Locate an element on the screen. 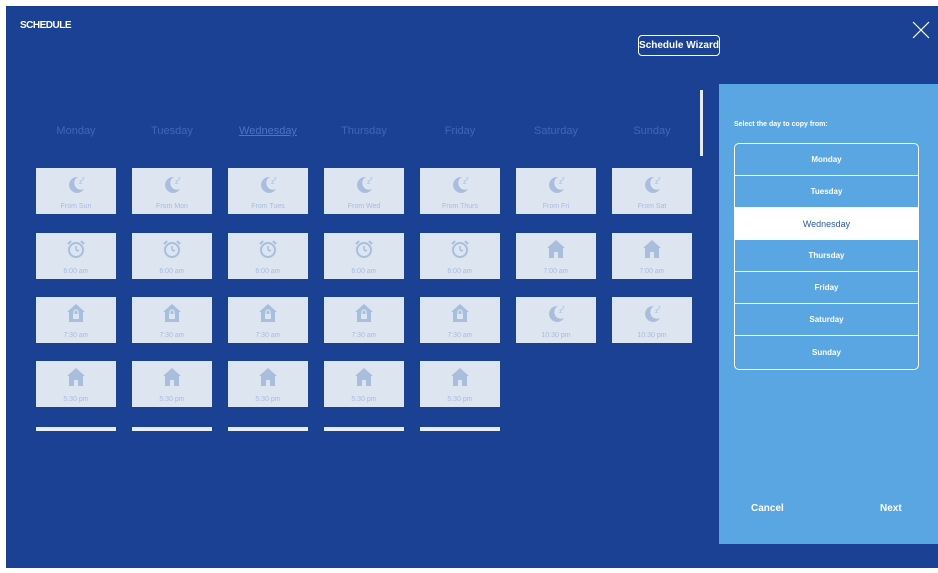  day-header-tuesday: Tuesday is located at coordinates (172, 131).